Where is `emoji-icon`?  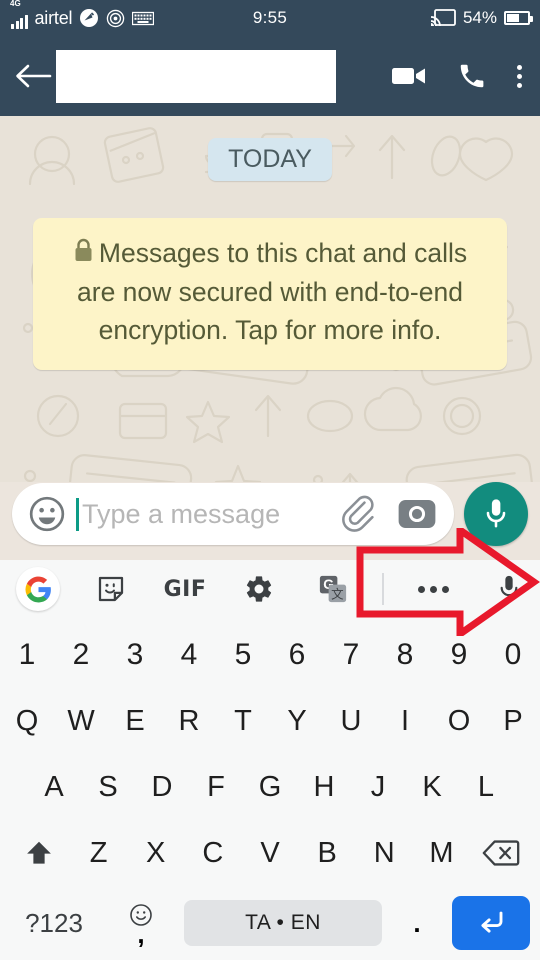
emoji-icon is located at coordinates (47, 514).